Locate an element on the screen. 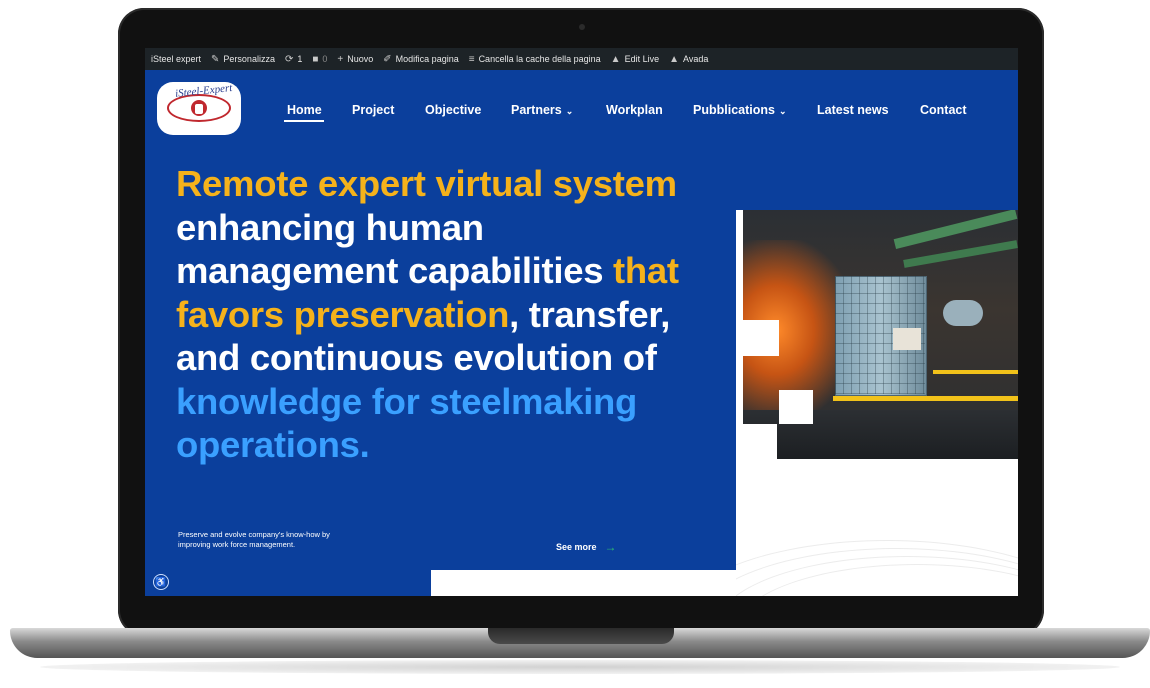 This screenshot has width=1150, height=688. clear-cache-label: Cancella la cache della pagina is located at coordinates (539, 59).